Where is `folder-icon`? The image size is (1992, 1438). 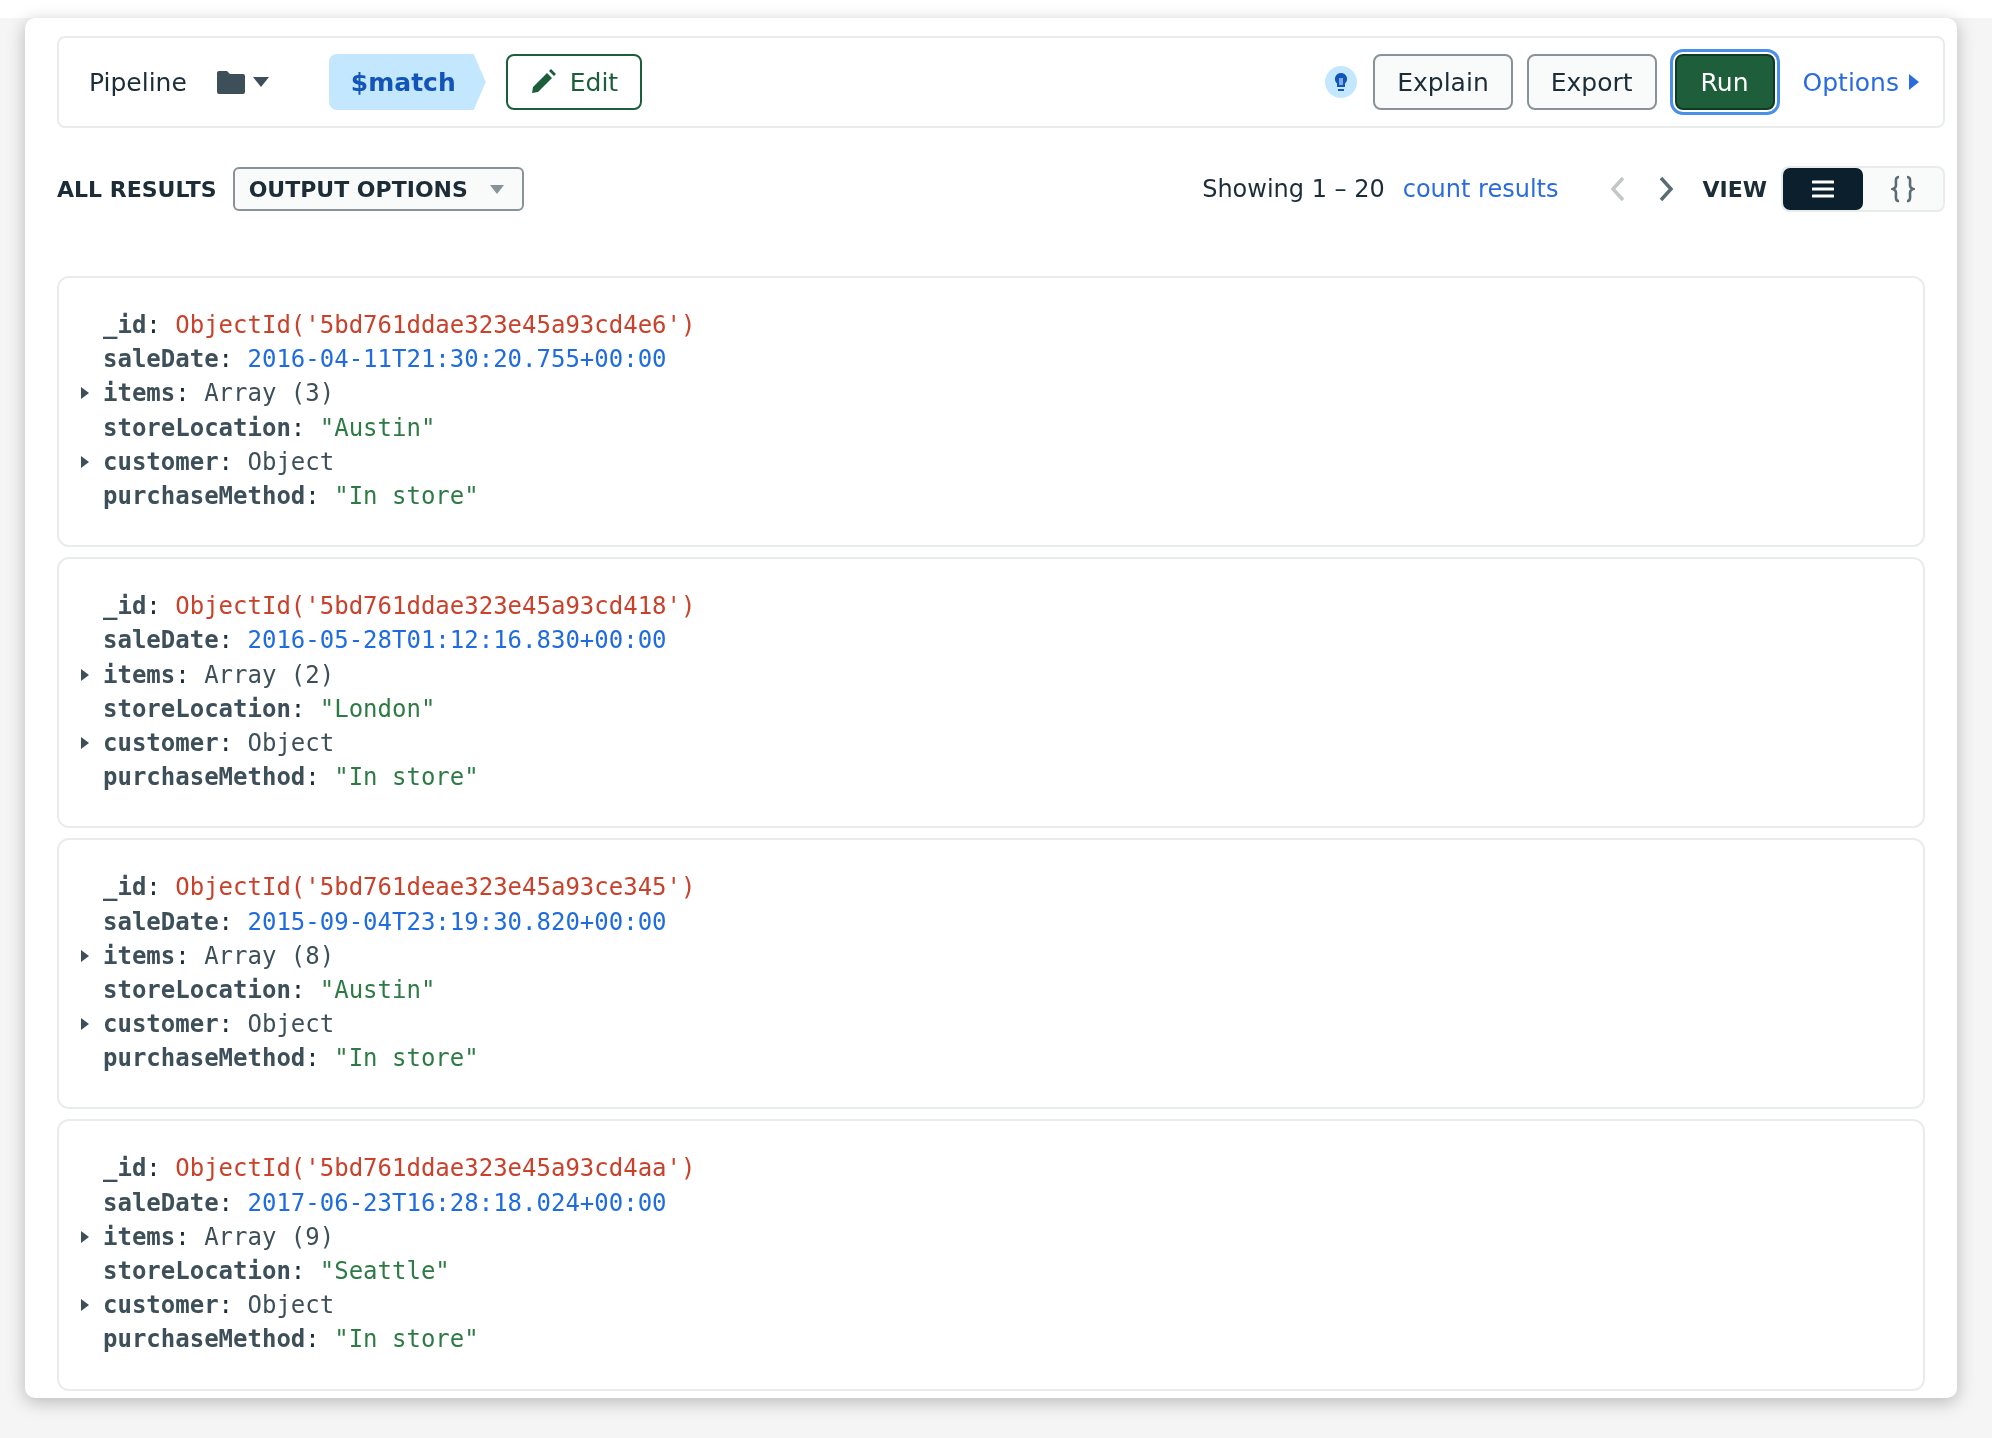 folder-icon is located at coordinates (230, 82).